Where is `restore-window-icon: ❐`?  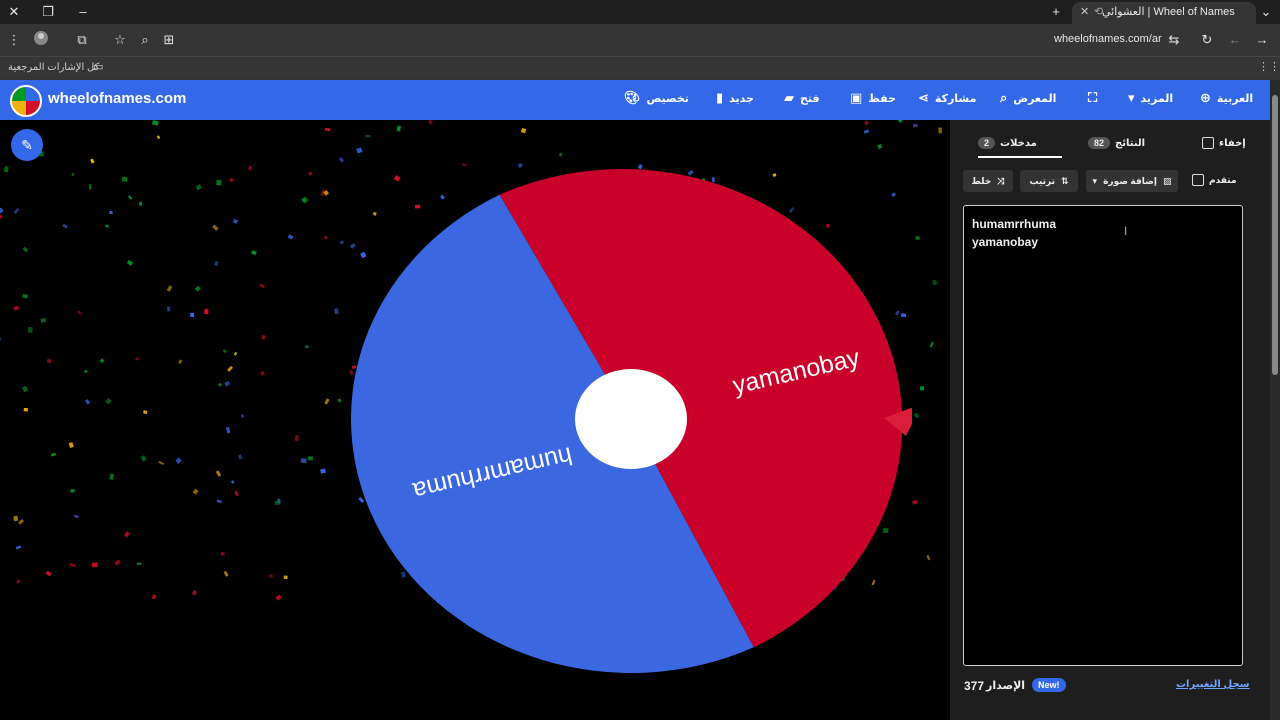 restore-window-icon: ❐ is located at coordinates (48, 12).